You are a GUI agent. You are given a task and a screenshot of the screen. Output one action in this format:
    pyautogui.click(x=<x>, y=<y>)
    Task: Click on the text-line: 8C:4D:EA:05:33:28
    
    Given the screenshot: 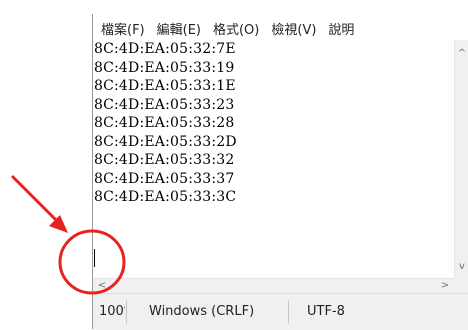 What is the action you would take?
    pyautogui.click(x=164, y=123)
    